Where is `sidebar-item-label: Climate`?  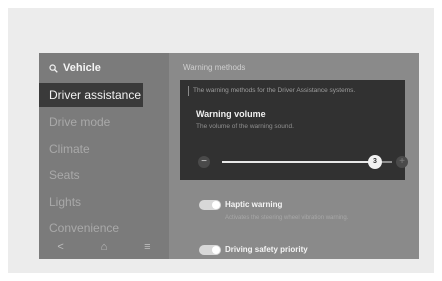
sidebar-item-label: Climate is located at coordinates (69, 149).